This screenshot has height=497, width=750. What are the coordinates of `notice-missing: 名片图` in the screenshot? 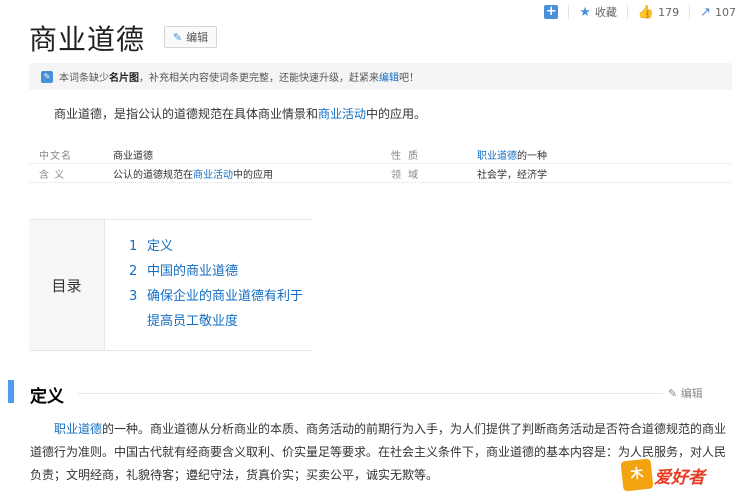 It's located at (124, 78).